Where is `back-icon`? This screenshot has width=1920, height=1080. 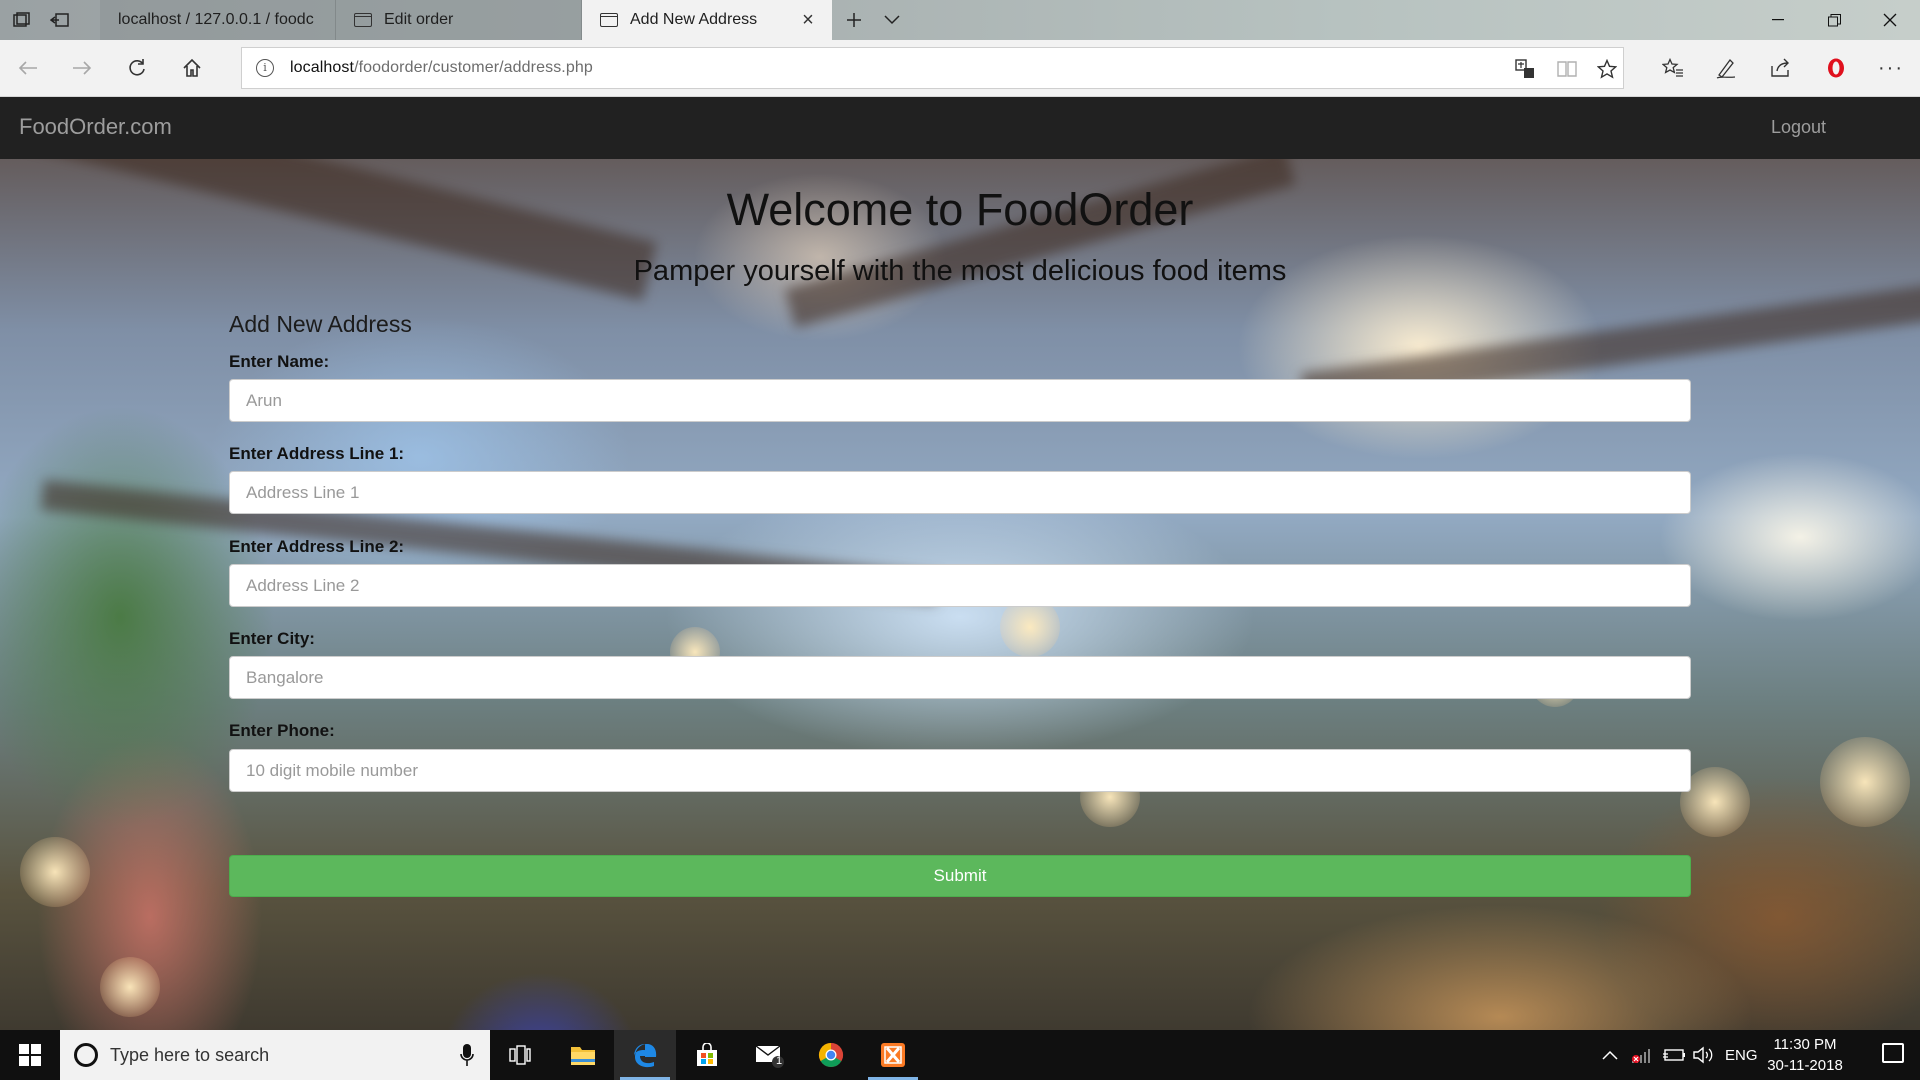
back-icon is located at coordinates (28, 68).